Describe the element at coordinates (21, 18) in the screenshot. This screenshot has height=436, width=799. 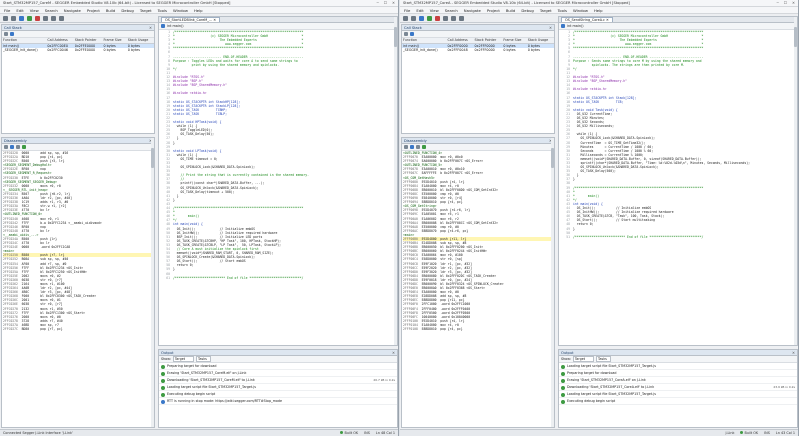
I see `save-icon` at that location.